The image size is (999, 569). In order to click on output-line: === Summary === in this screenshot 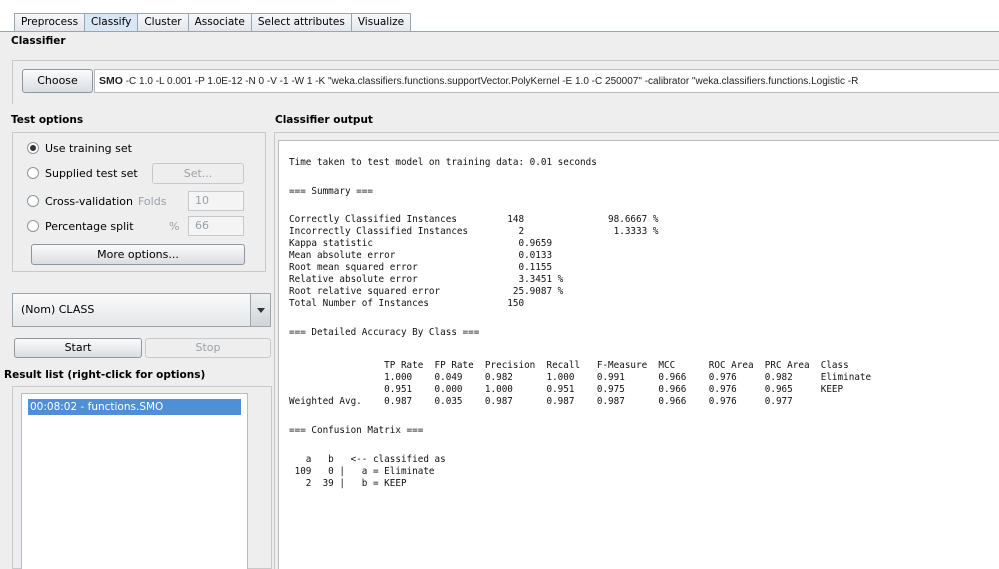, I will do `click(331, 191)`.